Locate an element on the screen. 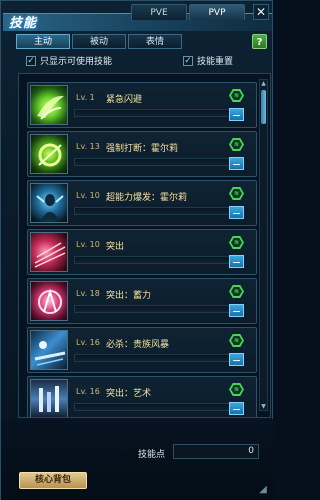 This screenshot has height=500, width=320. skill-name: 突出：艺术 is located at coordinates (129, 394).